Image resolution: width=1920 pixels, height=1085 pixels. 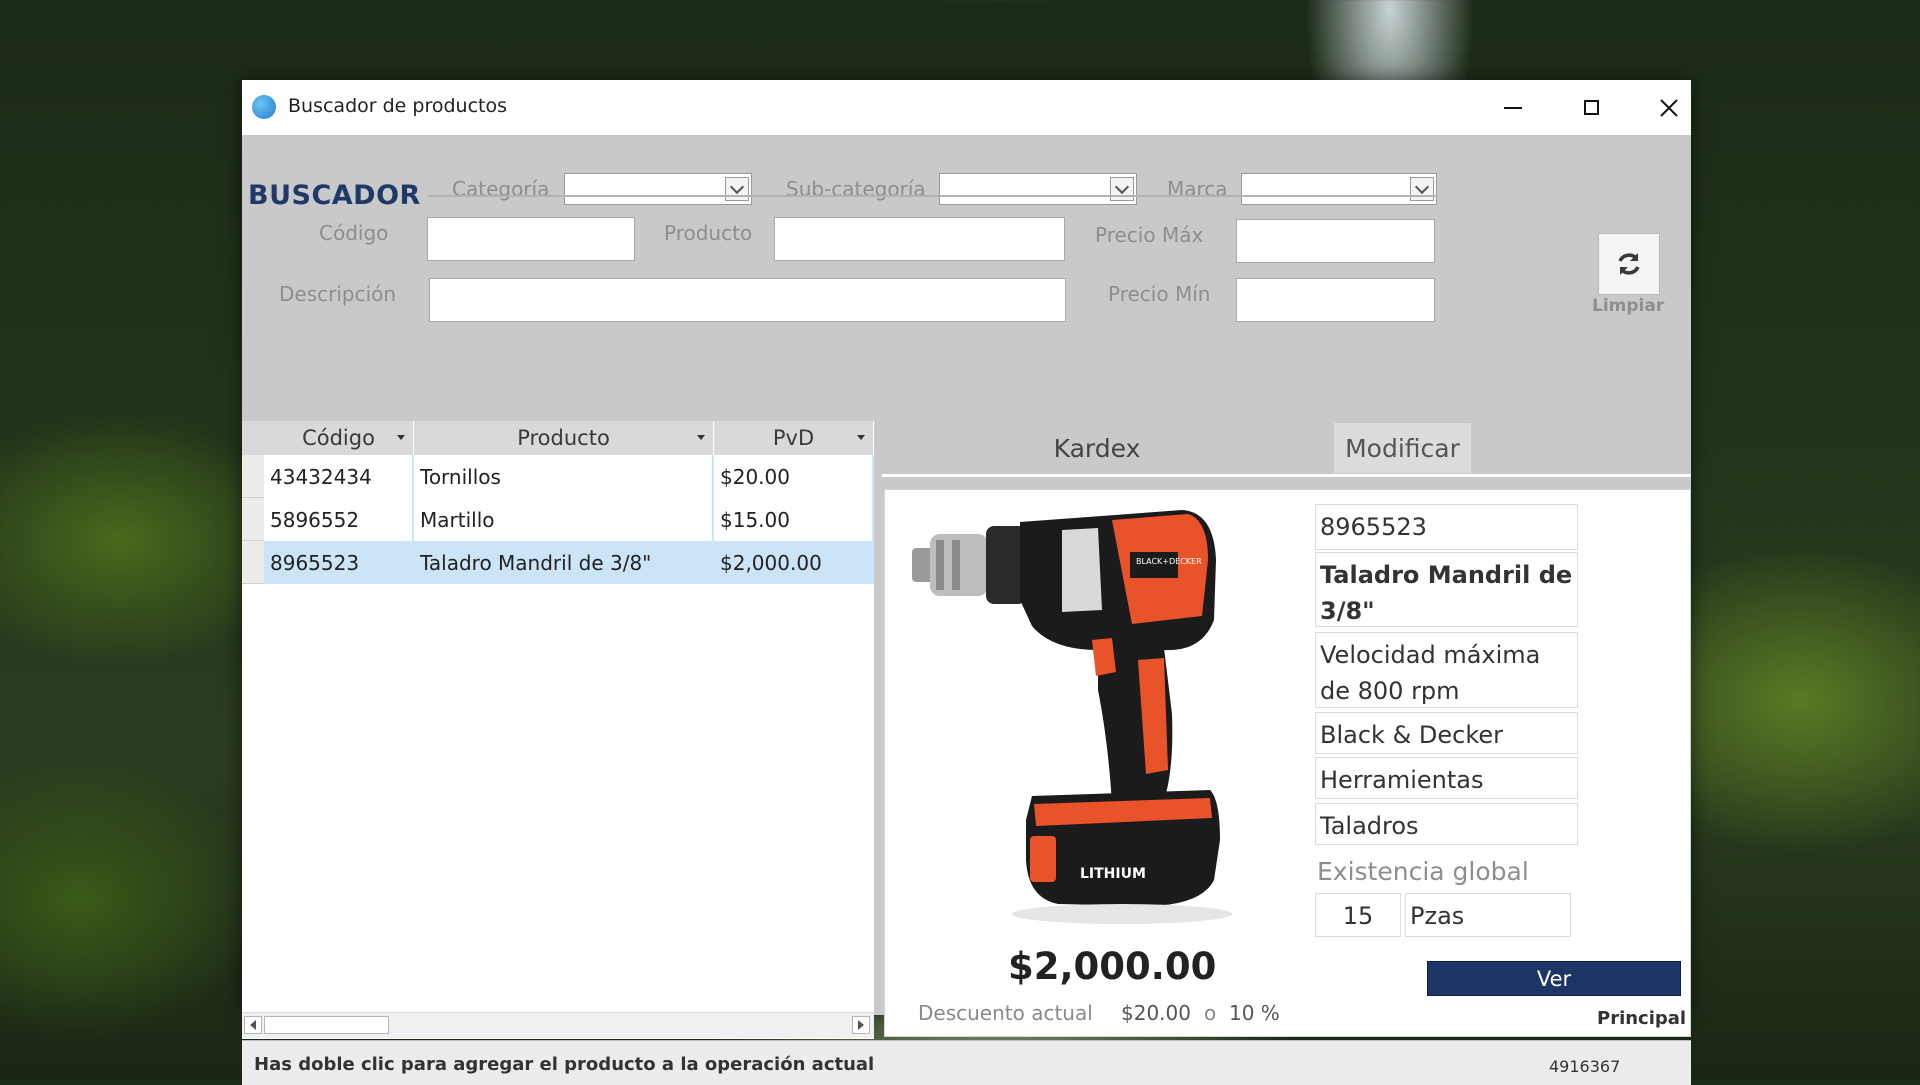 I want to click on descuento-porcentaje: 10 %, so click(x=1254, y=1013).